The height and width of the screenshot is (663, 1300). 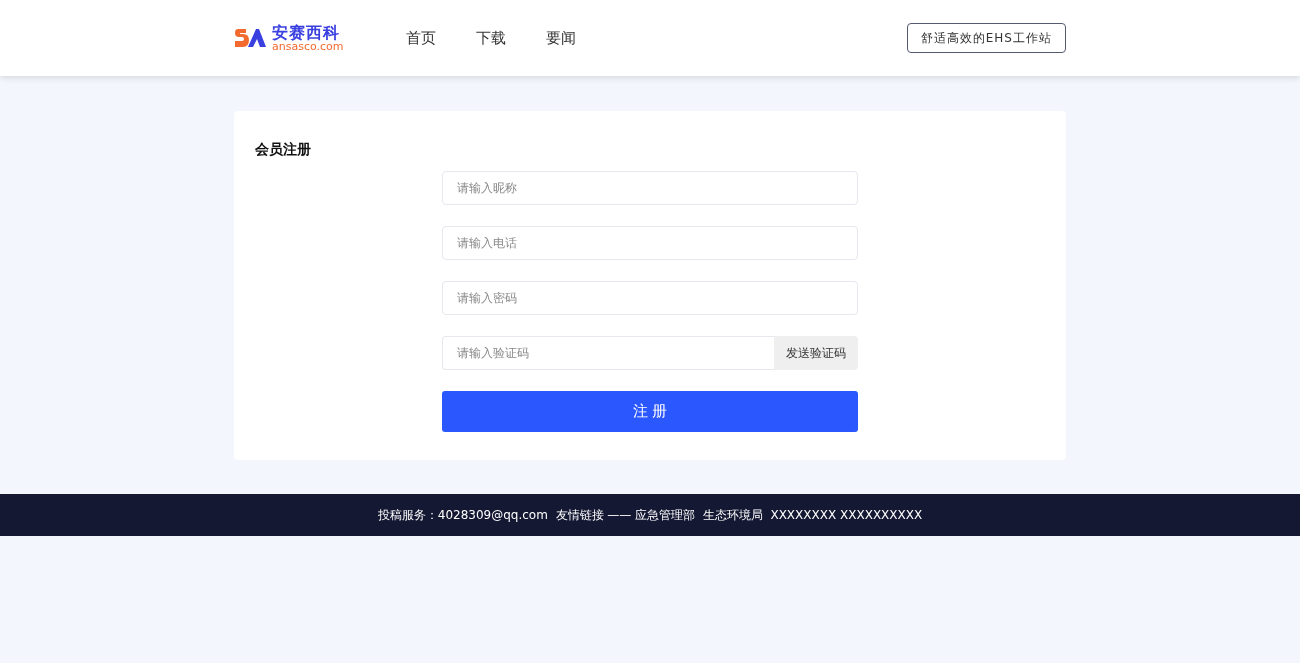 What do you see at coordinates (283, 150) in the screenshot?
I see `form-title: 会员注册` at bounding box center [283, 150].